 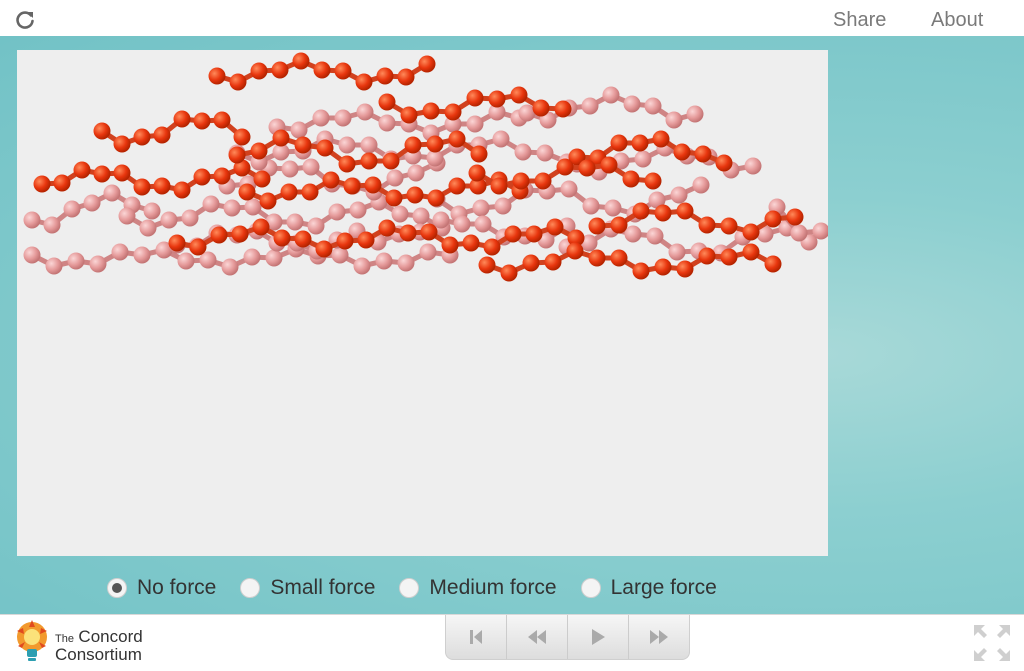 What do you see at coordinates (161, 588) in the screenshot?
I see `force-option-no-force: No force` at bounding box center [161, 588].